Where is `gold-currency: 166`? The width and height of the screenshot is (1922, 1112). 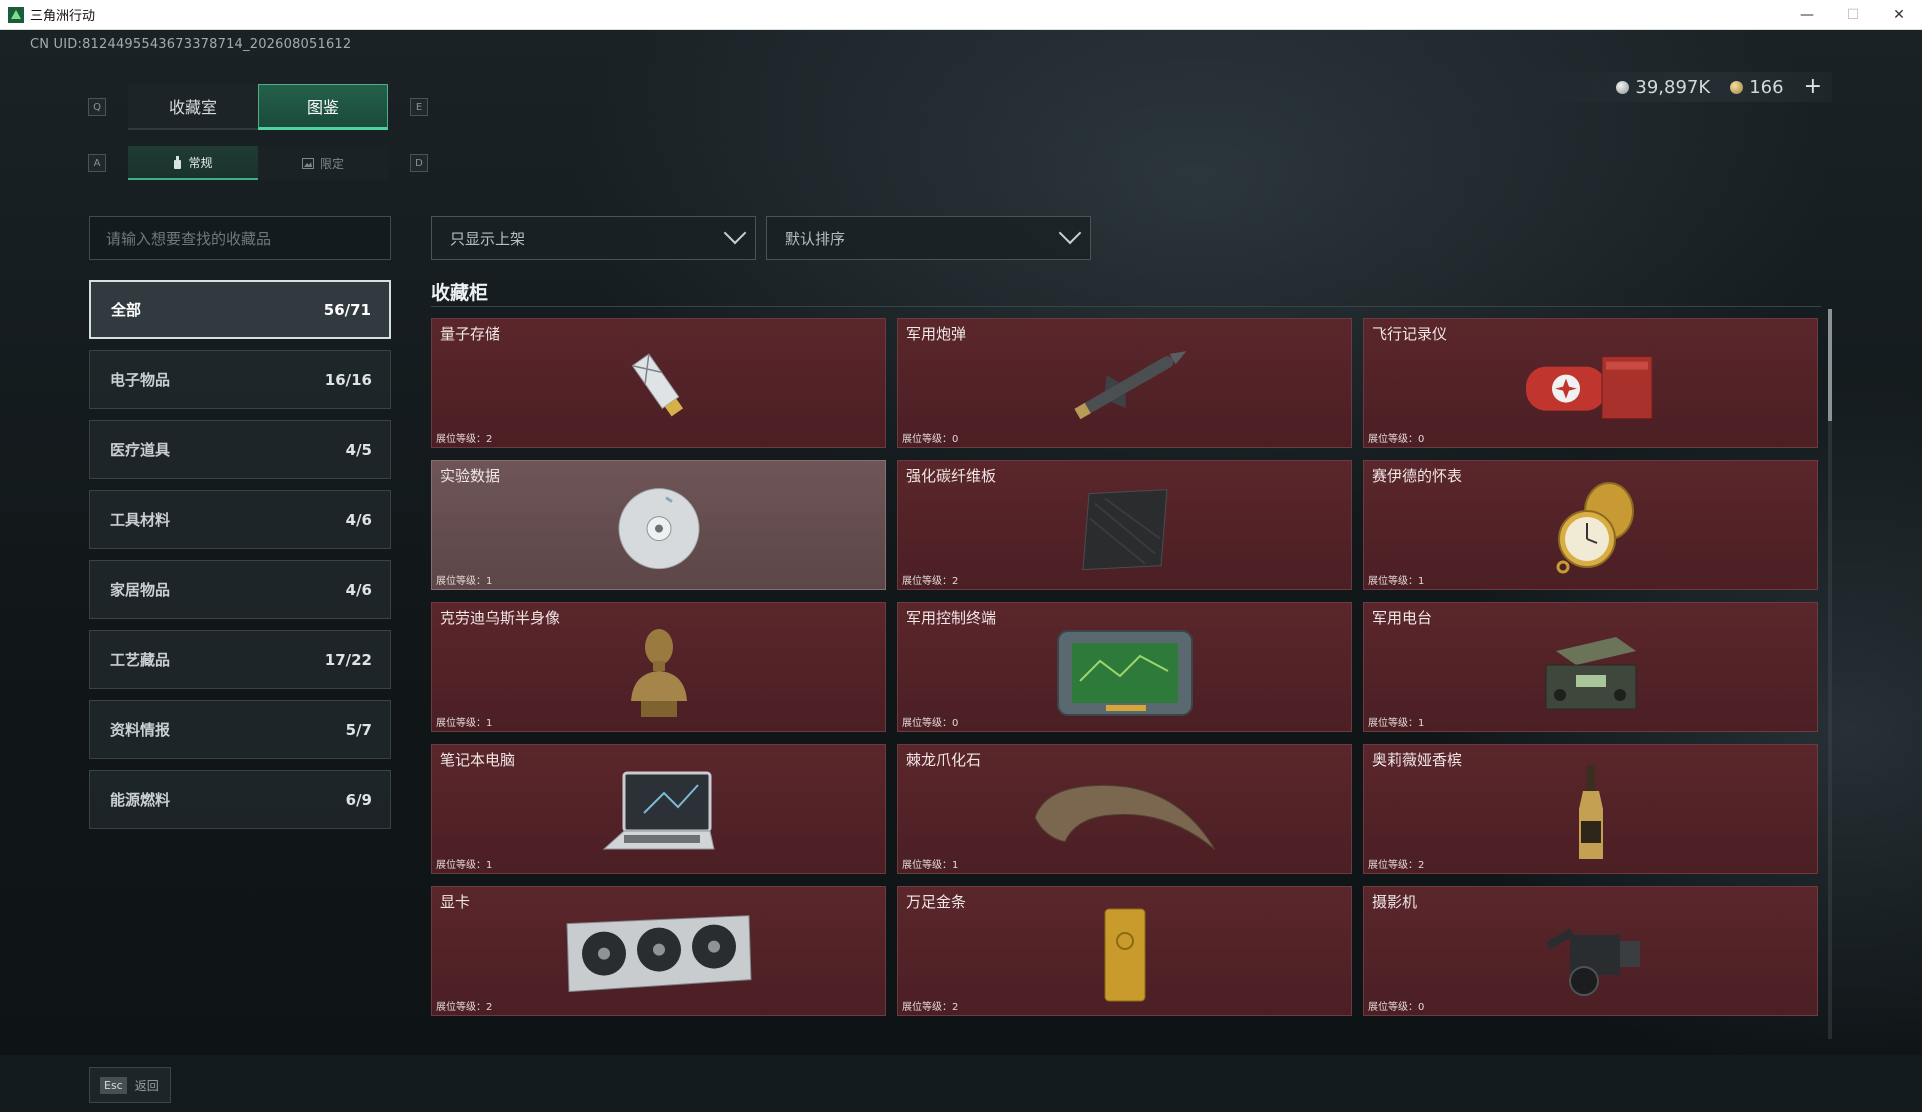
gold-currency: 166 is located at coordinates (1757, 87).